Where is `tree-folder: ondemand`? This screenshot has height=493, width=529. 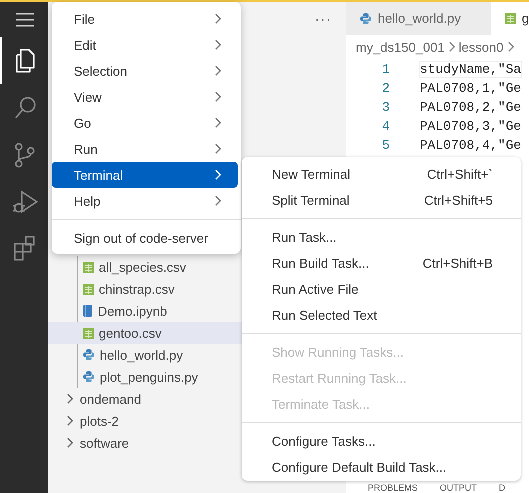
tree-folder: ondemand is located at coordinates (145, 399).